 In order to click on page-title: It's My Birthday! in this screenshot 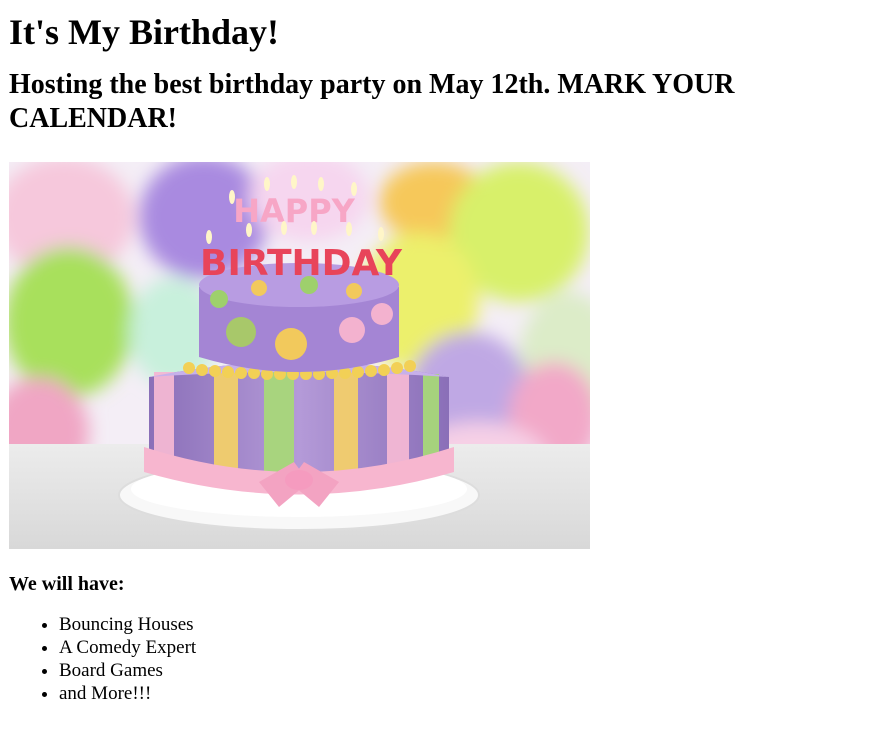, I will do `click(144, 32)`.